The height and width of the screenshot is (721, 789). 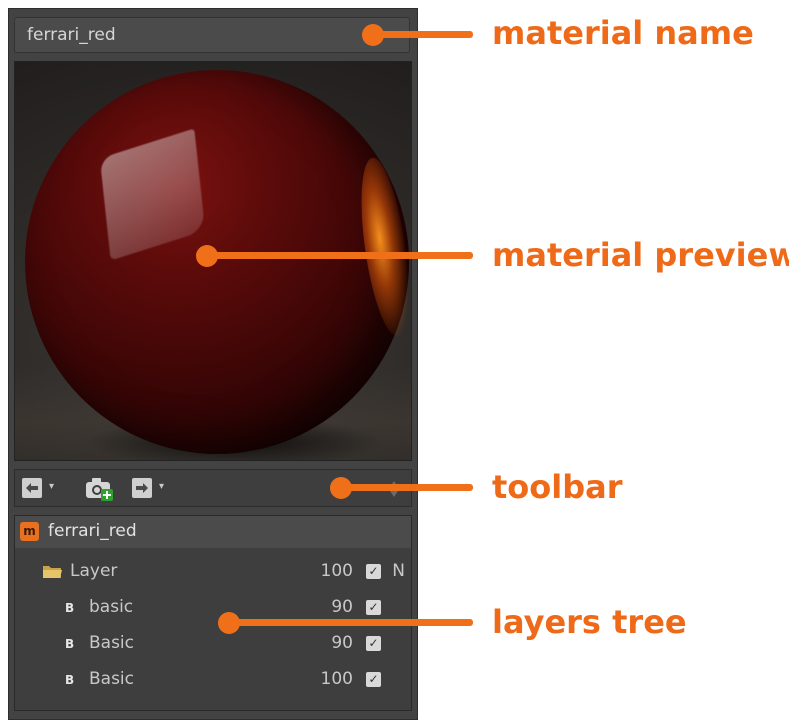 I want to click on callout-label-layers-tree: layers tree, so click(x=589, y=622).